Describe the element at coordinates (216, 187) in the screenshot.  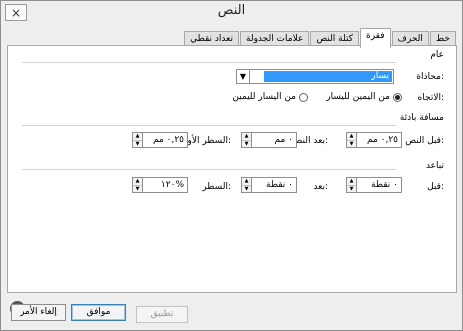
I see `line-spacing-label: السطر:` at that location.